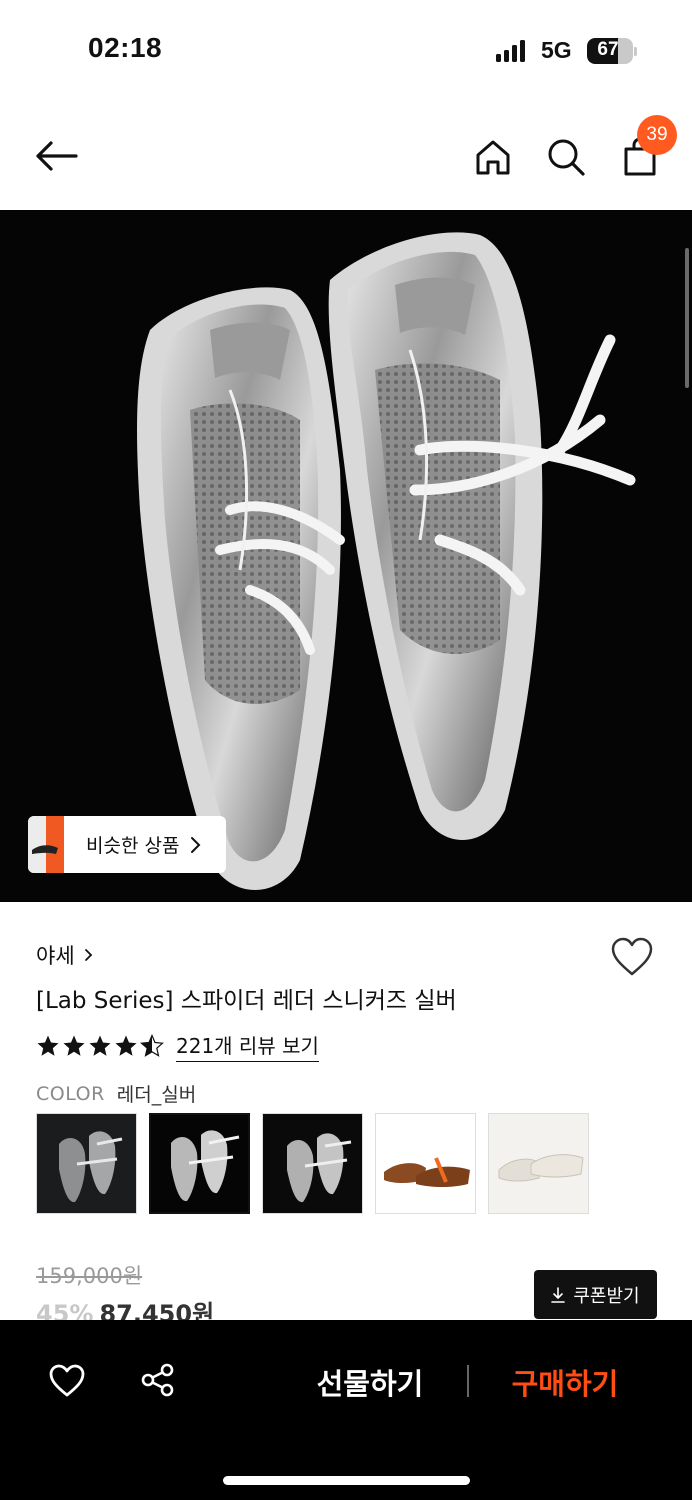 The image size is (692, 1500). I want to click on coupon-button: 쿠폰받기, so click(595, 1294).